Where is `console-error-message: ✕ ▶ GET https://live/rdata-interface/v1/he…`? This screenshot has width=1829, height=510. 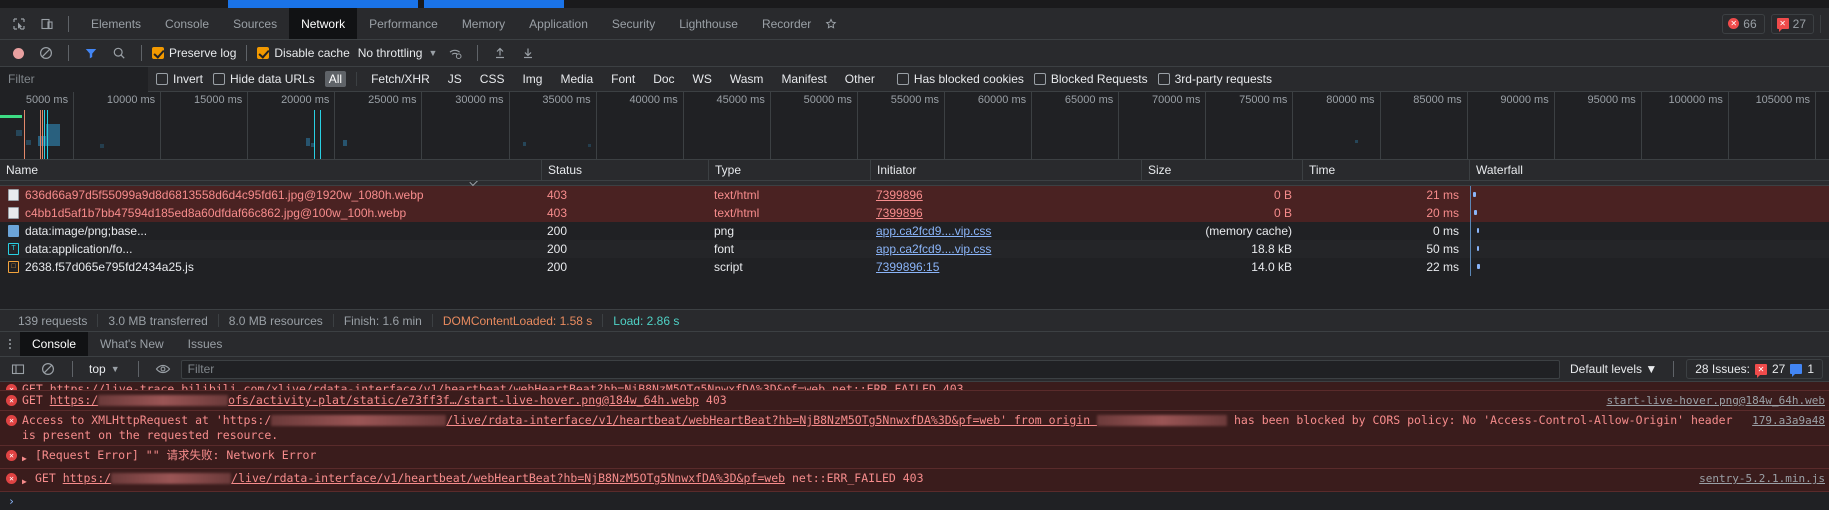 console-error-message: ✕ ▶ GET https://live/rdata-interface/v1/he… is located at coordinates (914, 480).